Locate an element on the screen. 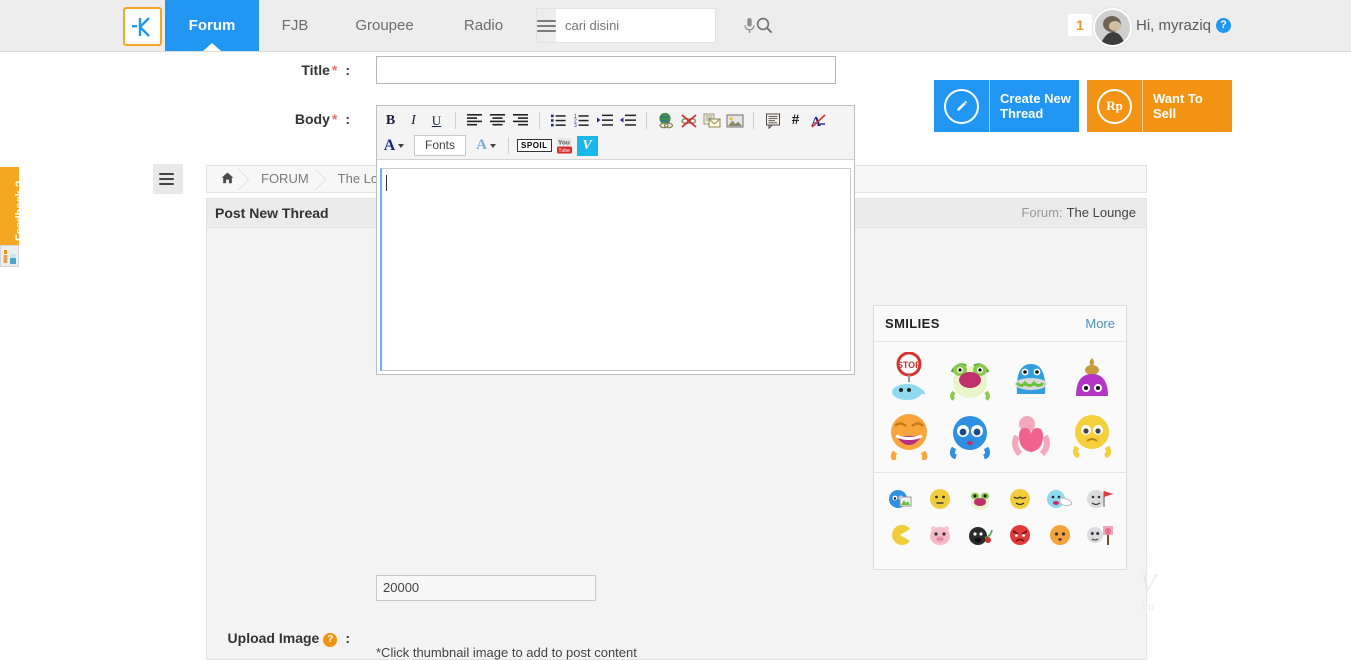 The width and height of the screenshot is (1351, 660). font-size-icon: A is located at coordinates (486, 145).